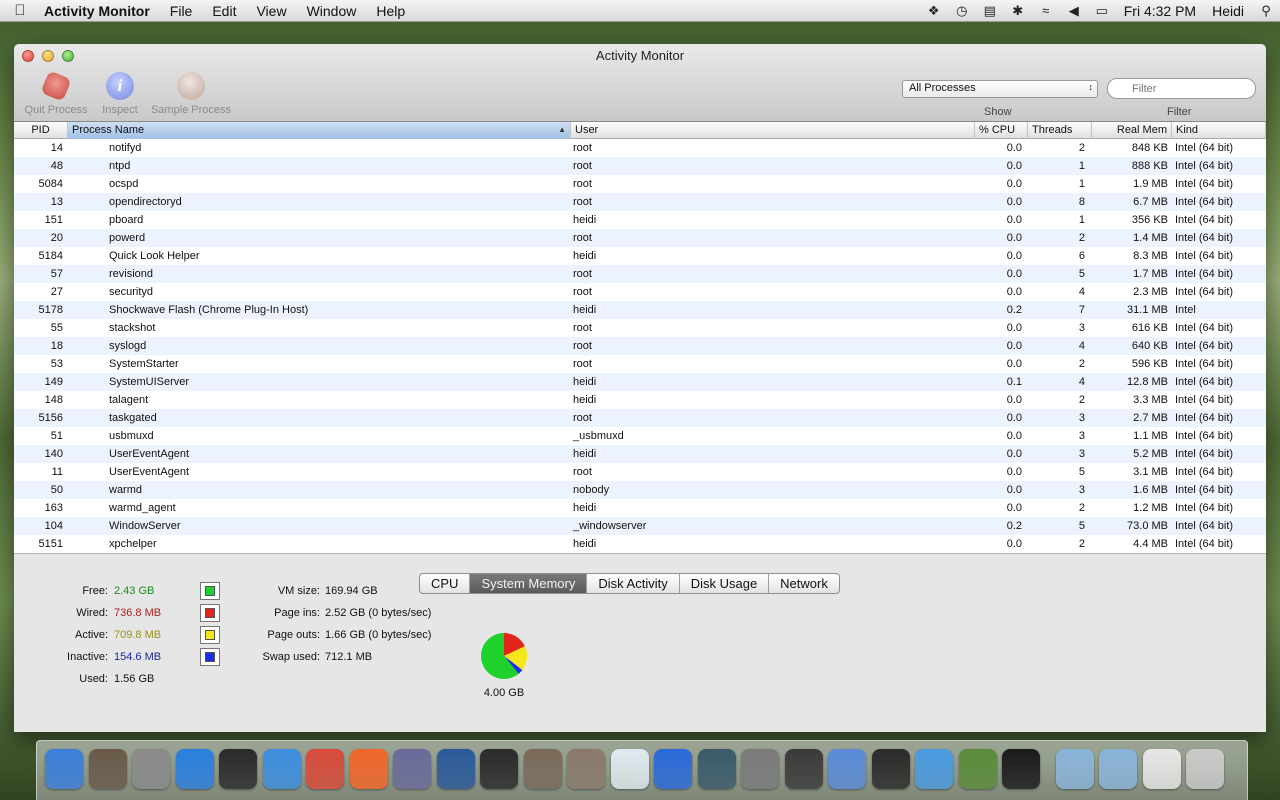 The image size is (1280, 800). Describe the element at coordinates (804, 583) in the screenshot. I see `tab-network: Network` at that location.